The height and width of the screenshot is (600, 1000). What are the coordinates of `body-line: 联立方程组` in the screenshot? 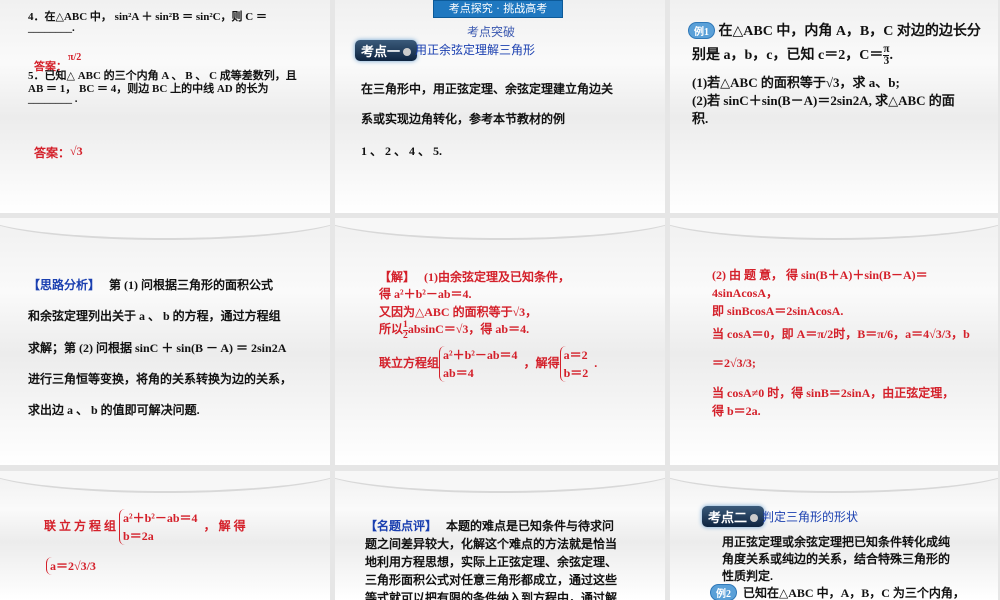 It's located at (409, 362).